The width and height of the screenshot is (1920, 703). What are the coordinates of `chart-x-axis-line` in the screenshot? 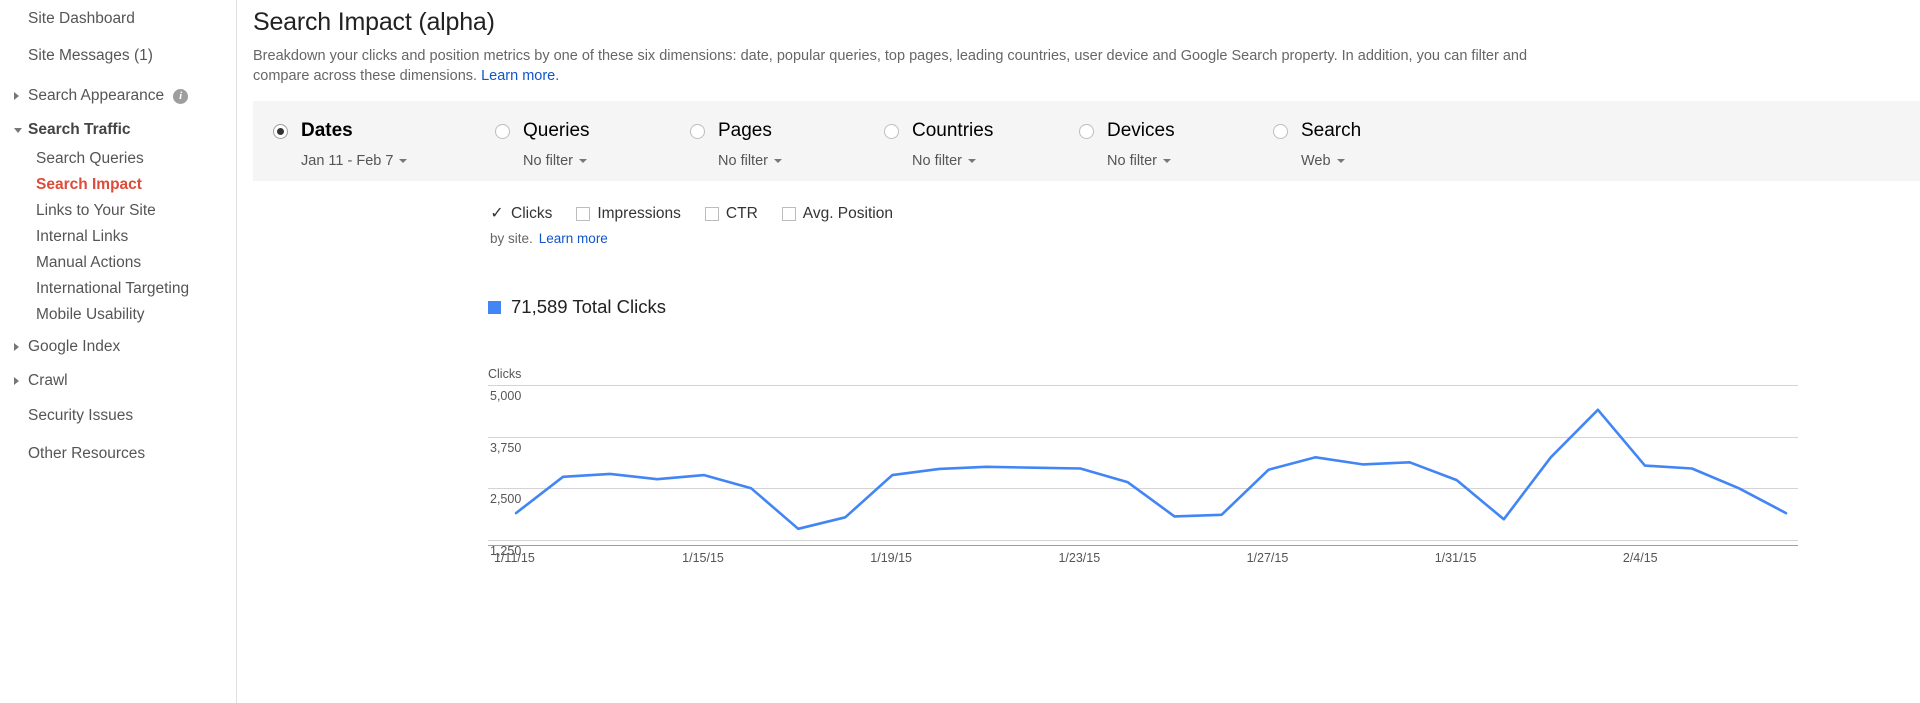 It's located at (1143, 545).